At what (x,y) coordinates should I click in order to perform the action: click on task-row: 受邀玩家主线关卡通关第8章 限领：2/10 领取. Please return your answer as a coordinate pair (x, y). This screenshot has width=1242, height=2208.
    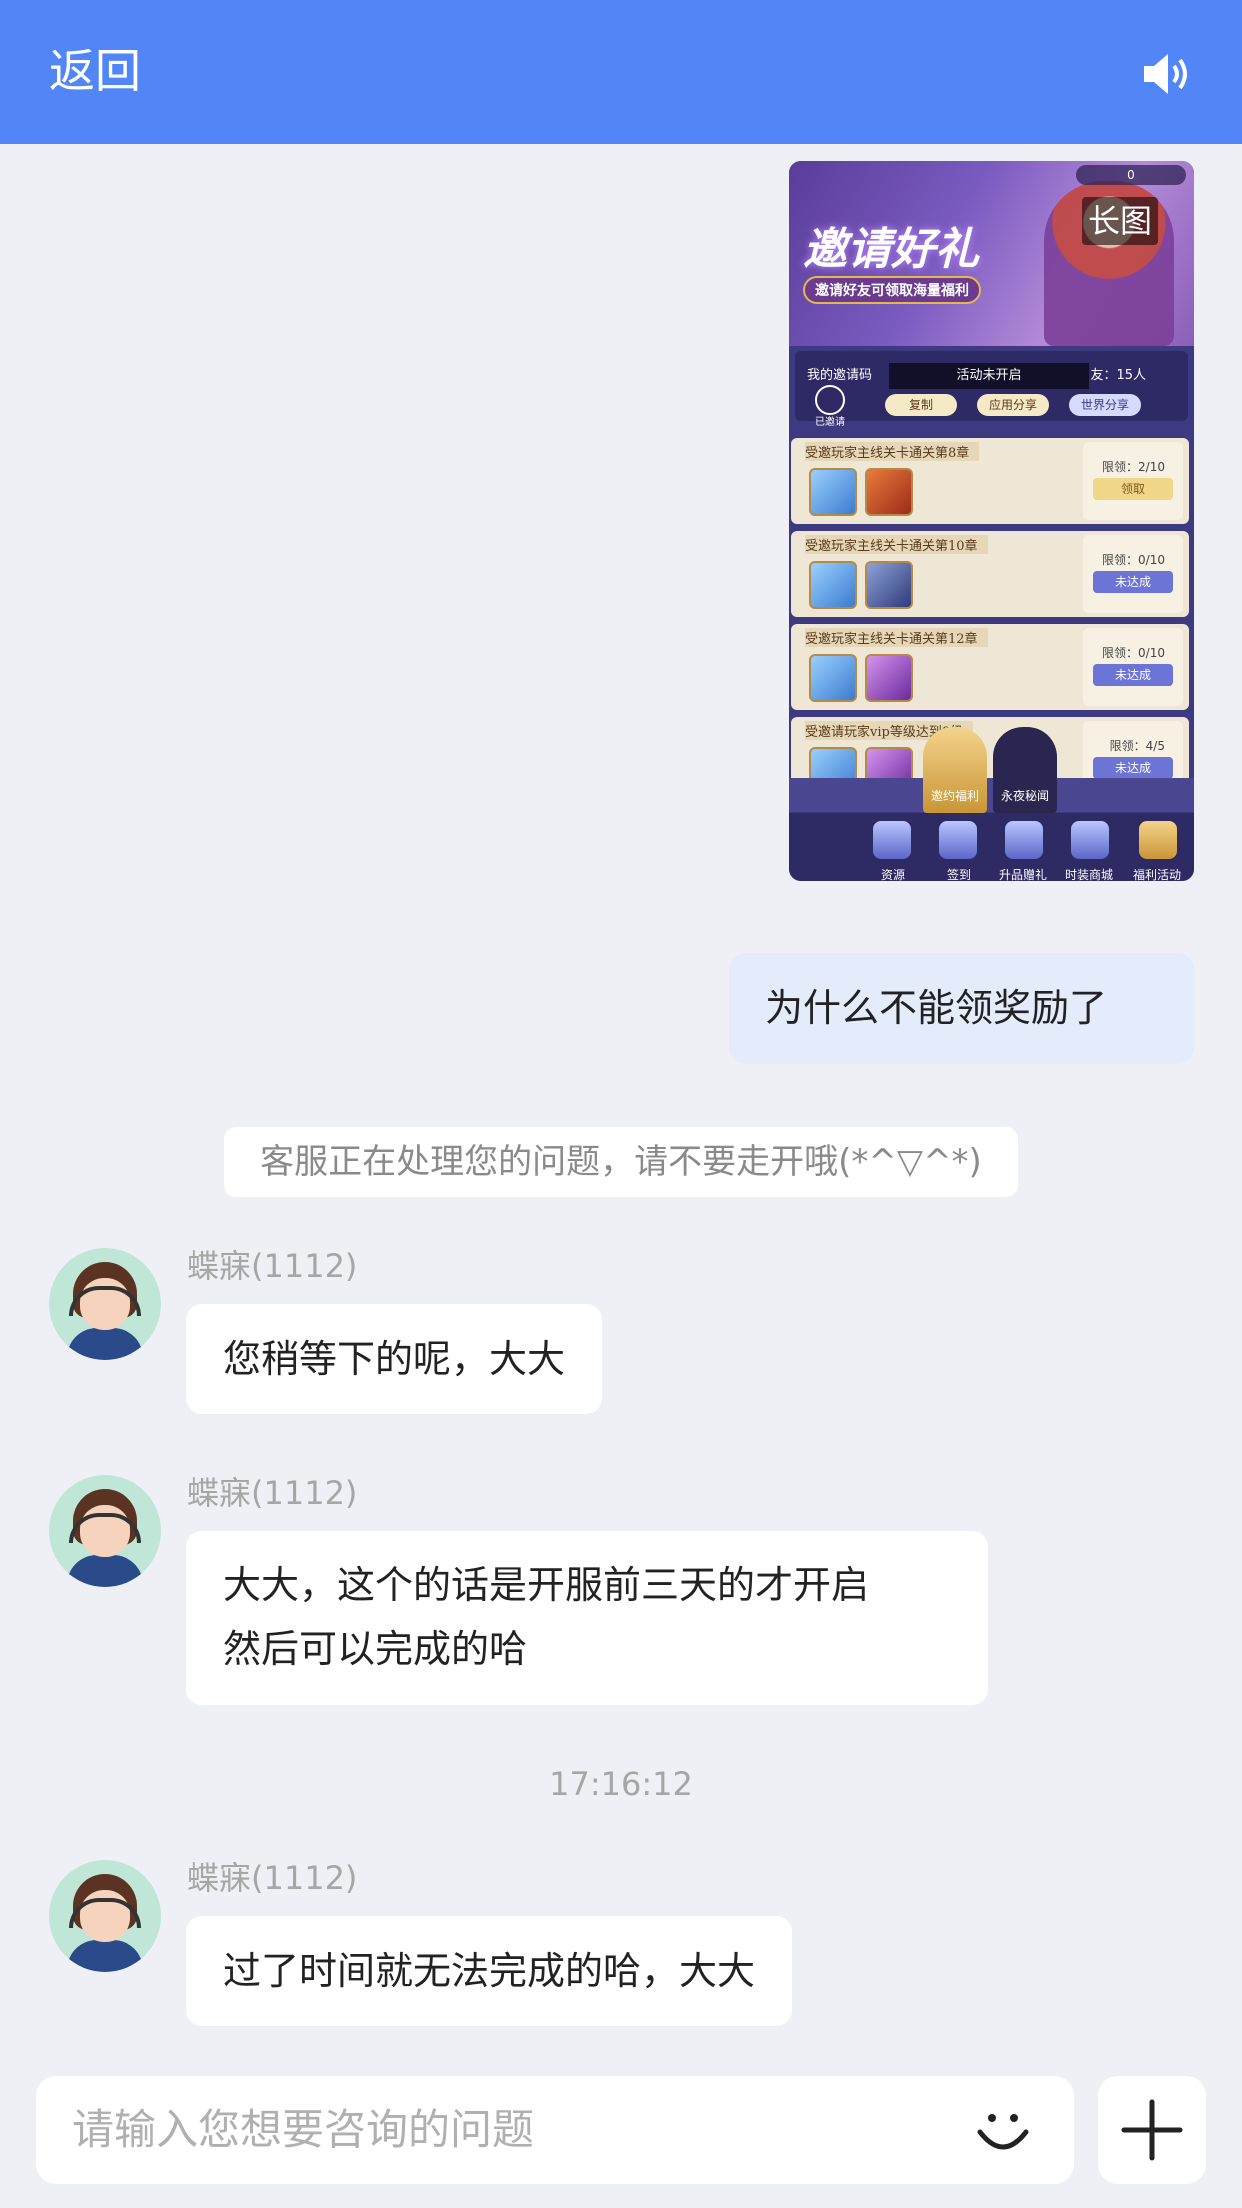
    Looking at the image, I should click on (990, 481).